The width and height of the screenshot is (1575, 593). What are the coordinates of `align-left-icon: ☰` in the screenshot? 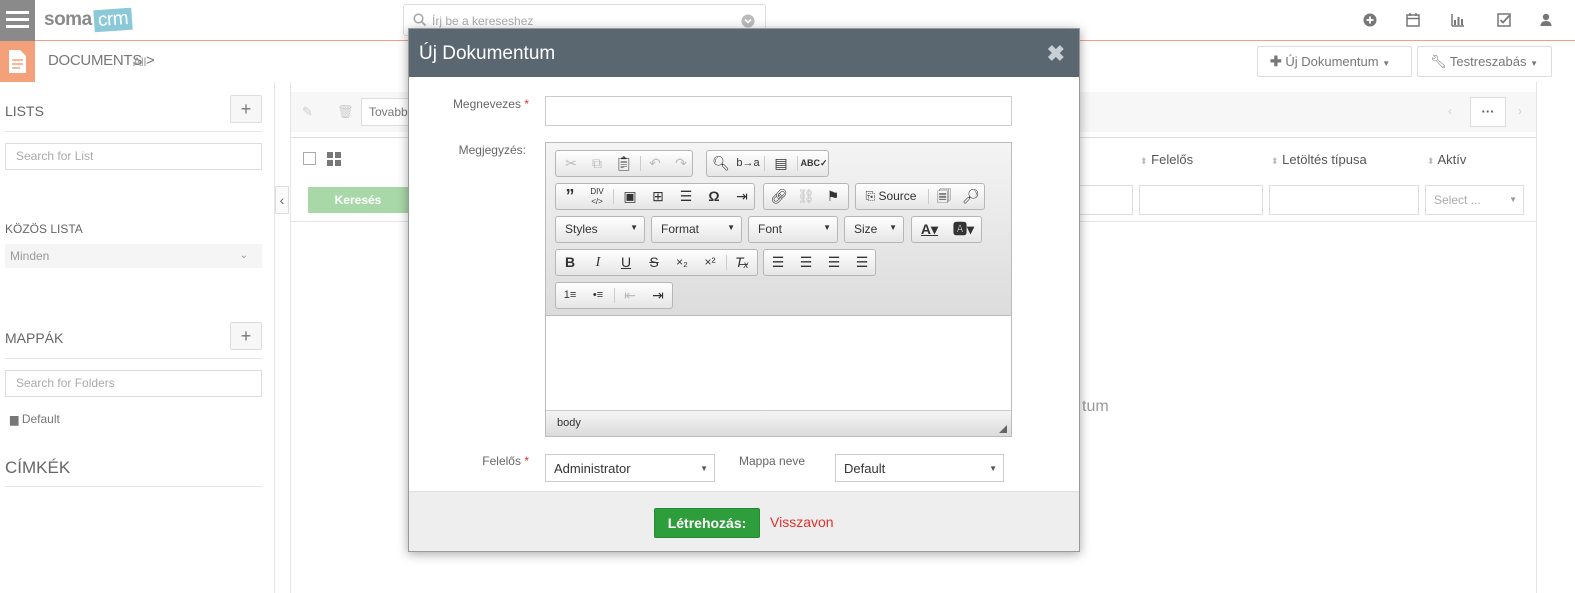 It's located at (778, 262).